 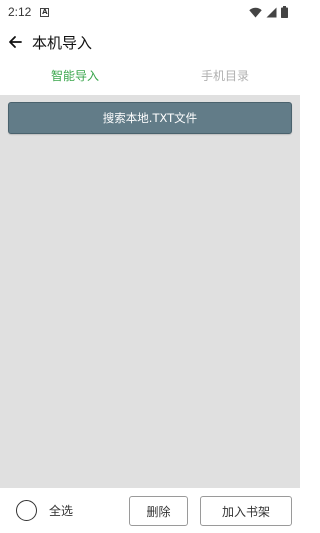 What do you see at coordinates (284, 12) in the screenshot?
I see `battery-icon` at bounding box center [284, 12].